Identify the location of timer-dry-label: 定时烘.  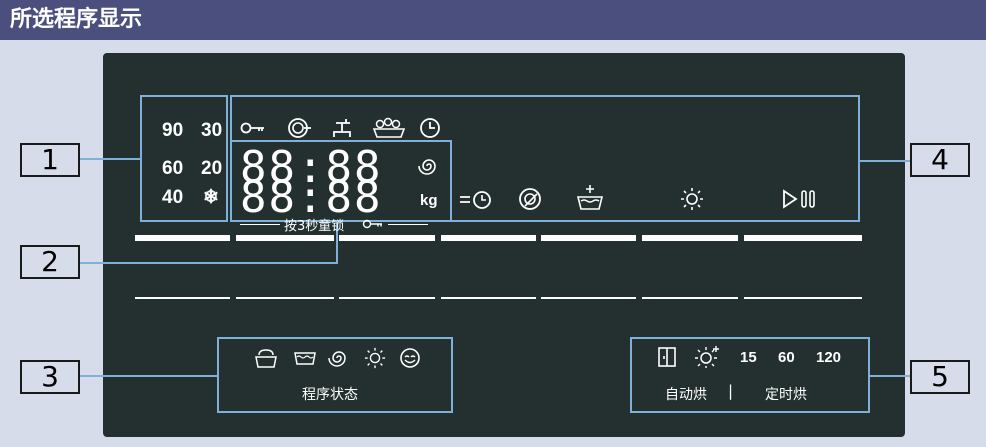
(786, 395).